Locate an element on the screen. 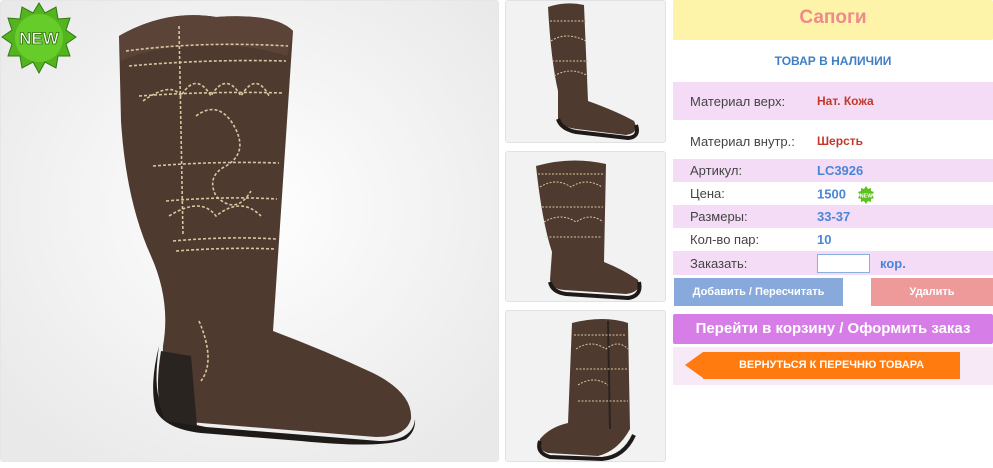 This screenshot has width=993, height=468. boot-thumbnail-side is located at coordinates (593, 72).